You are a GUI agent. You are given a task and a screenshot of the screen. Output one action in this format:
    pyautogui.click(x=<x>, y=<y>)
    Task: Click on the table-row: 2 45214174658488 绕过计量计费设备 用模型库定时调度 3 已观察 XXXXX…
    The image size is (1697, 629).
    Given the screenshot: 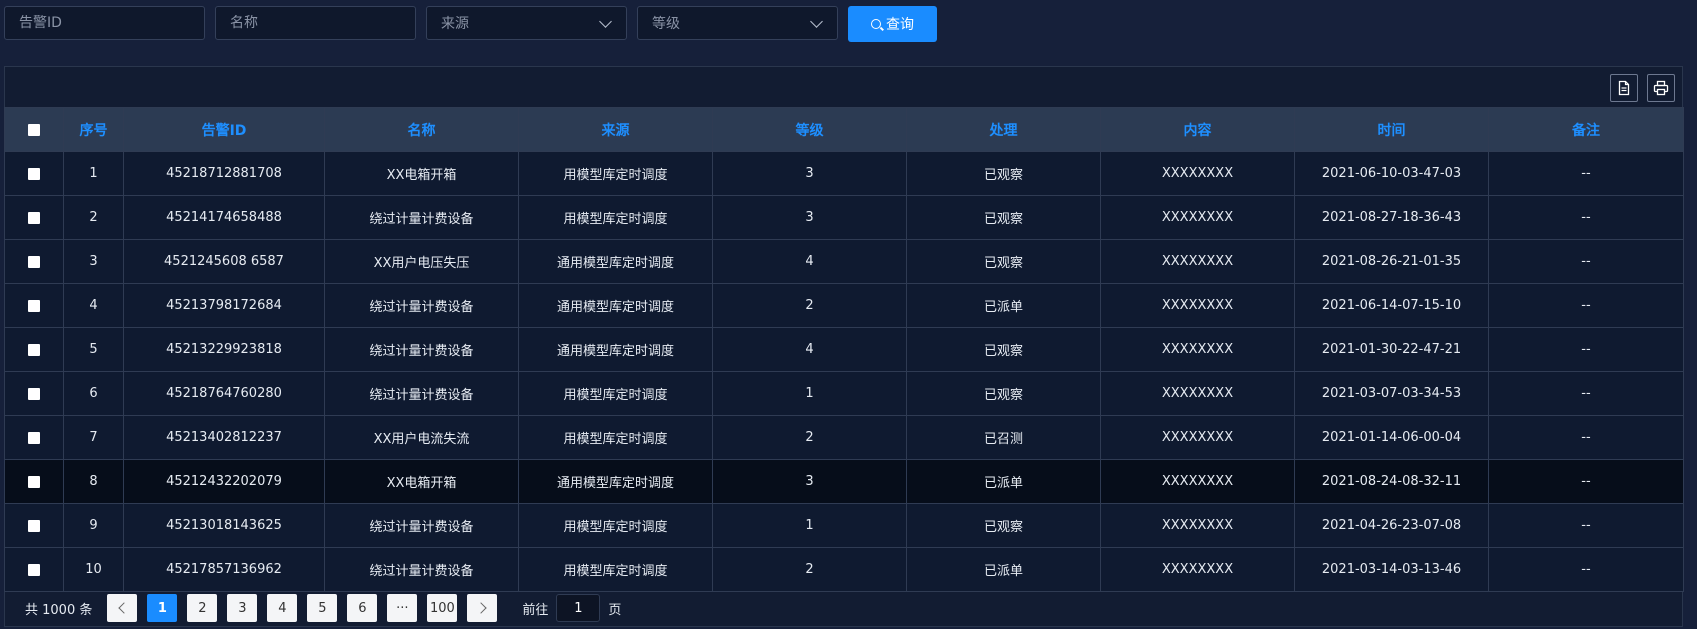 What is the action you would take?
    pyautogui.click(x=844, y=217)
    